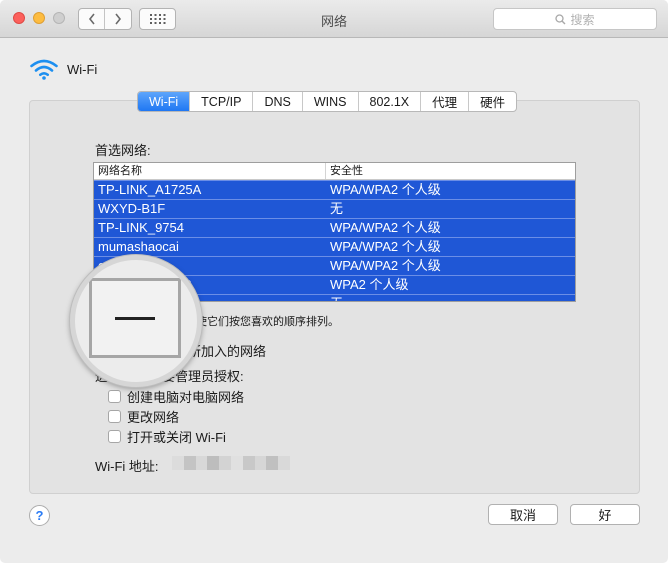 The width and height of the screenshot is (668, 563). Describe the element at coordinates (331, 101) in the screenshot. I see `tab-wins: WINS` at that location.